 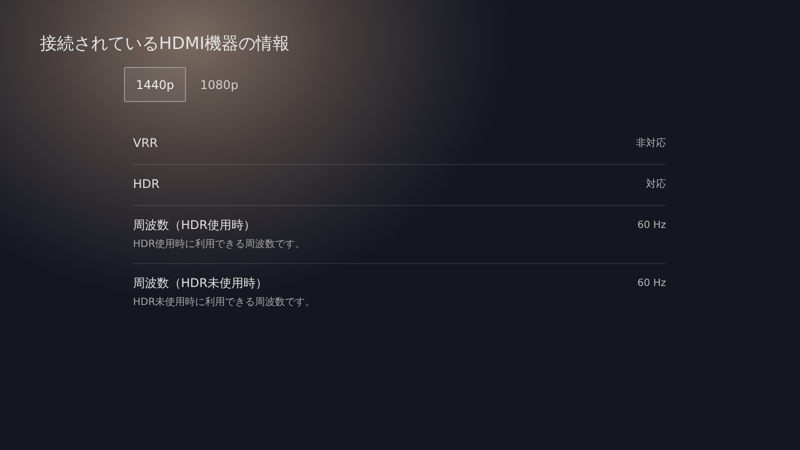 I want to click on resolution-tab: 1440p, so click(x=155, y=84).